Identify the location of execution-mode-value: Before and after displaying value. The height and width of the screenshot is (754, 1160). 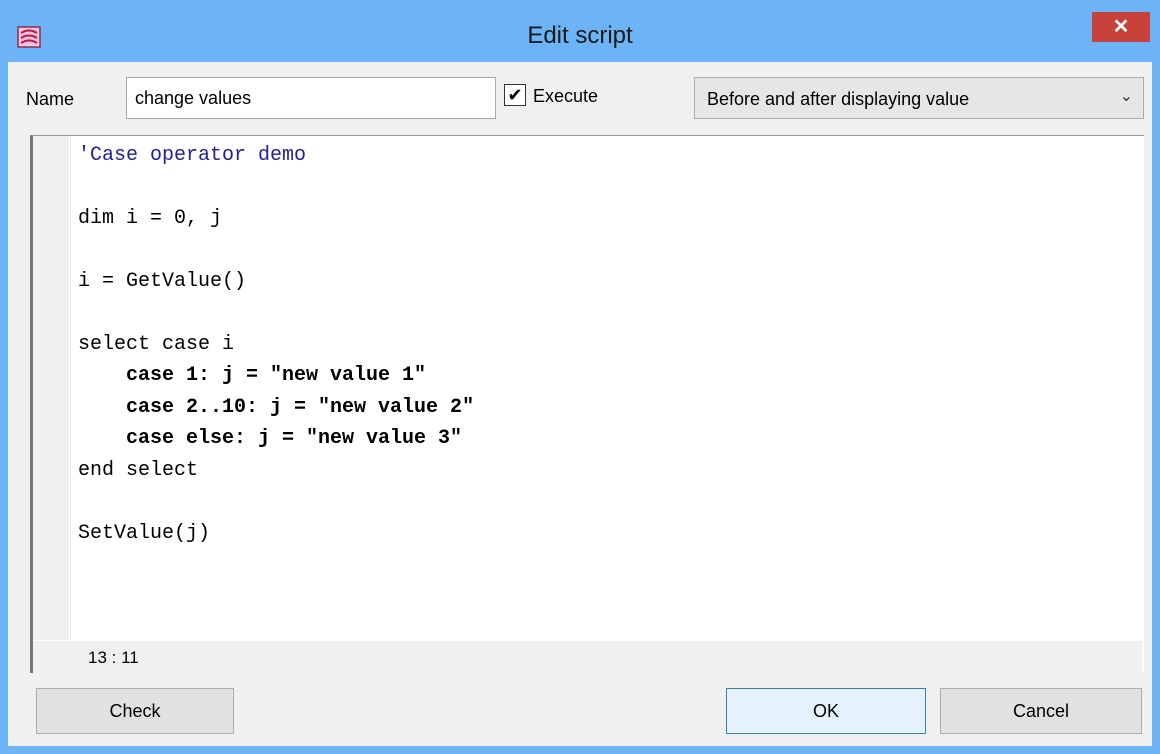
(838, 99).